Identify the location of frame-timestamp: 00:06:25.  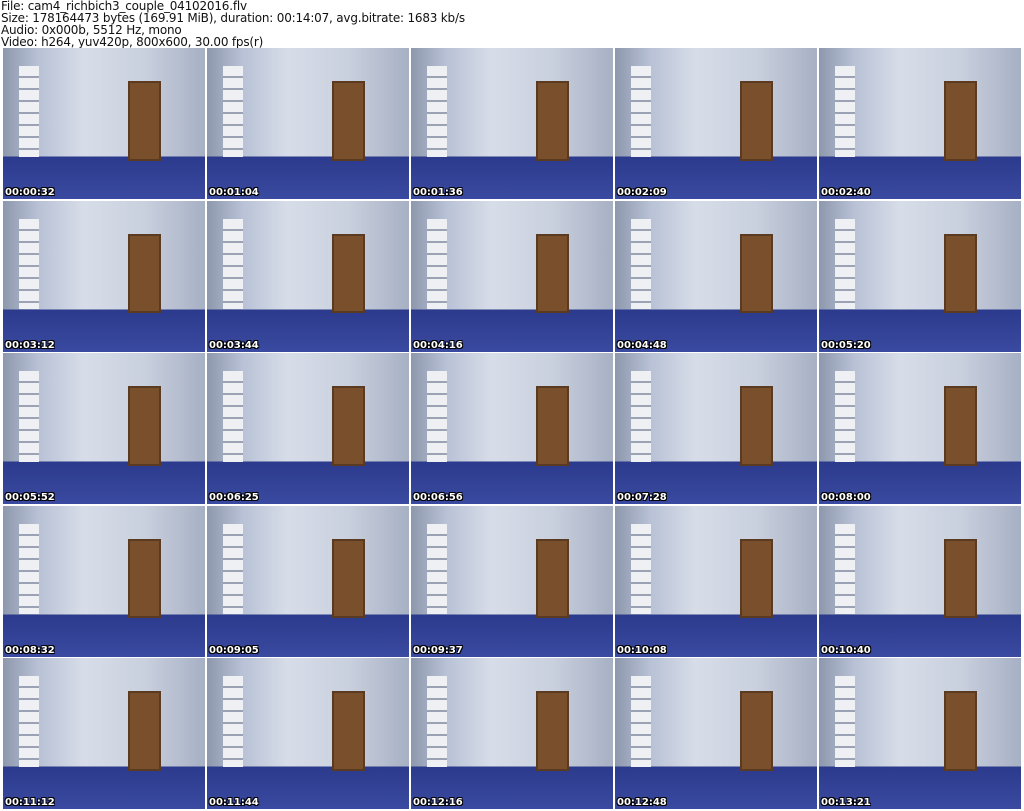
(234, 497).